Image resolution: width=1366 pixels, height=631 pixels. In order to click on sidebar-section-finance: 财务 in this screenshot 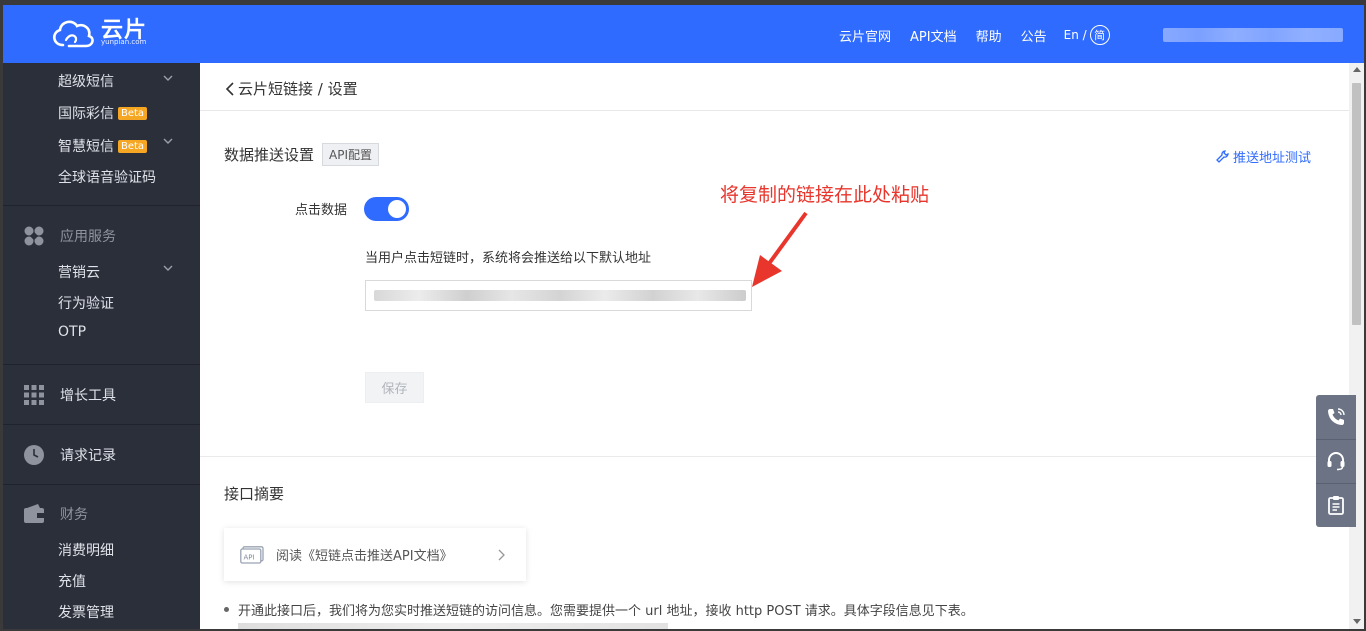, I will do `click(55, 514)`.